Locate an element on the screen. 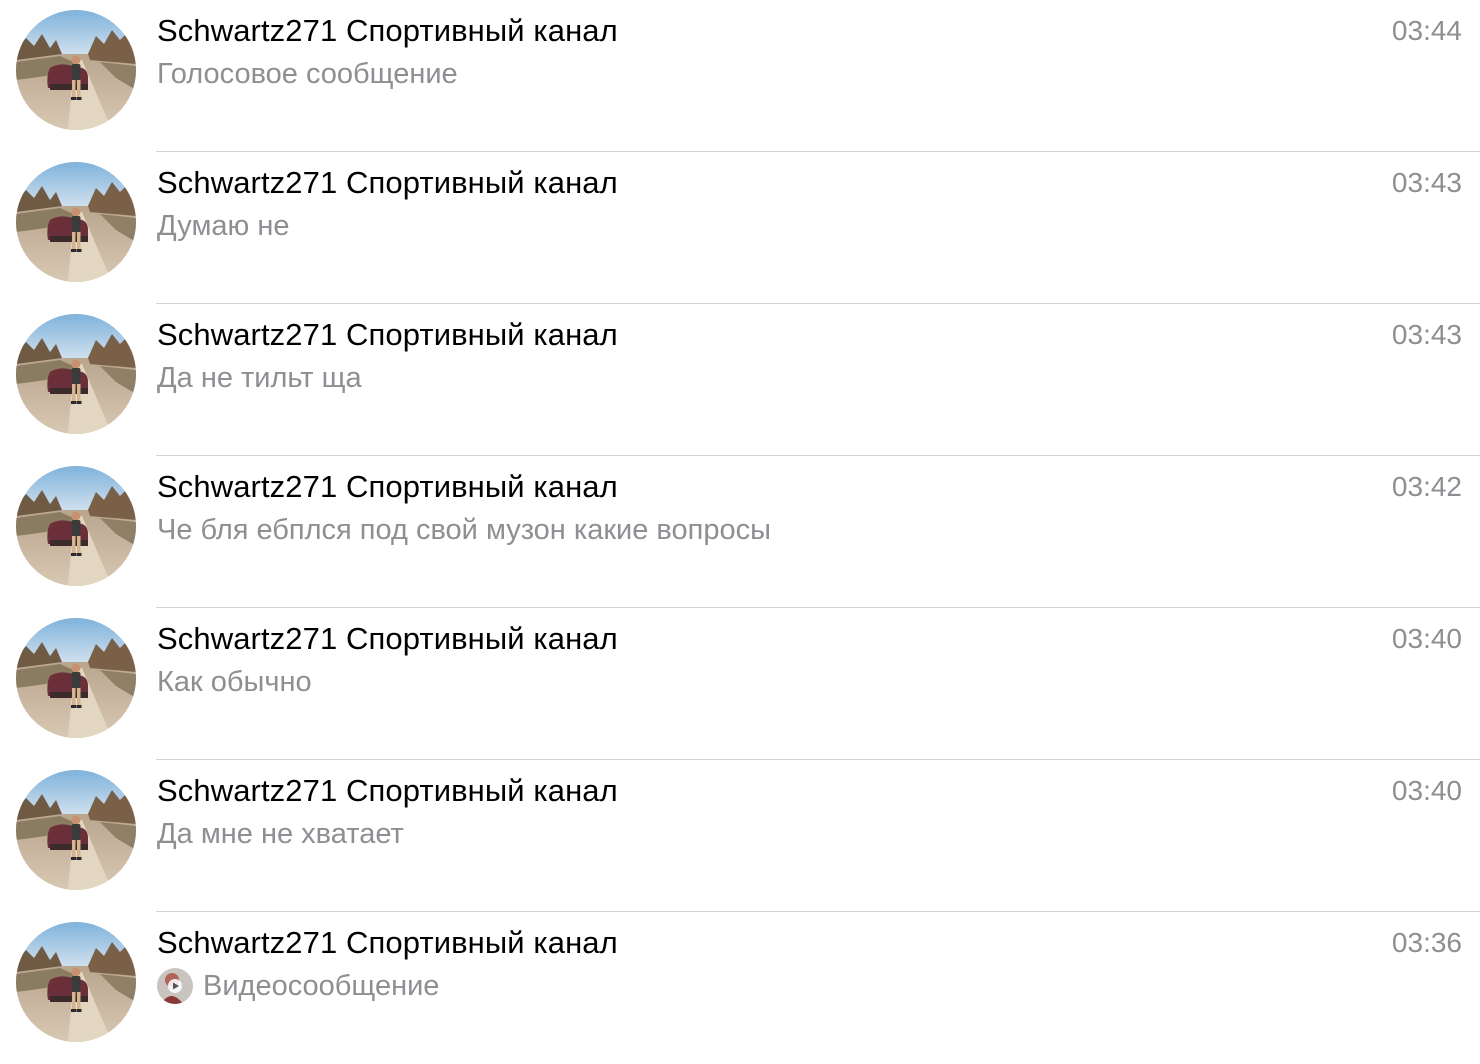 Image resolution: width=1480 pixels, height=1064 pixels. chat-preview-text: Да мне не хватает is located at coordinates (280, 834).